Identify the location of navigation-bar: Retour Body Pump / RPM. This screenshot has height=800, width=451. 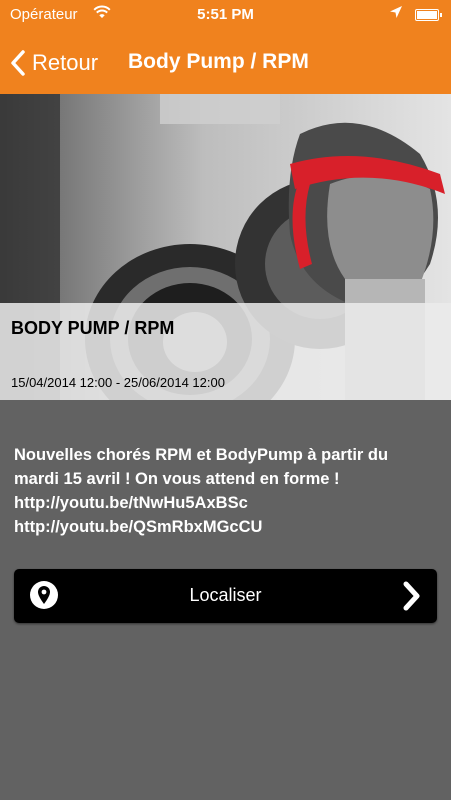
(225, 63).